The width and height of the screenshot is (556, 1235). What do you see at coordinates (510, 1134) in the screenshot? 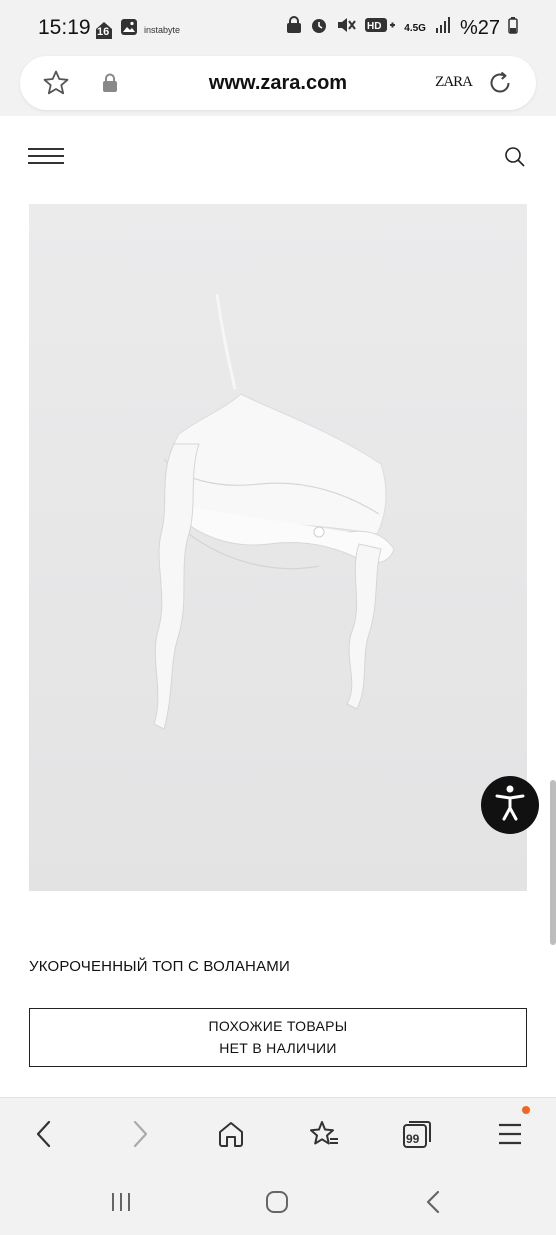
I see `menu-icon` at bounding box center [510, 1134].